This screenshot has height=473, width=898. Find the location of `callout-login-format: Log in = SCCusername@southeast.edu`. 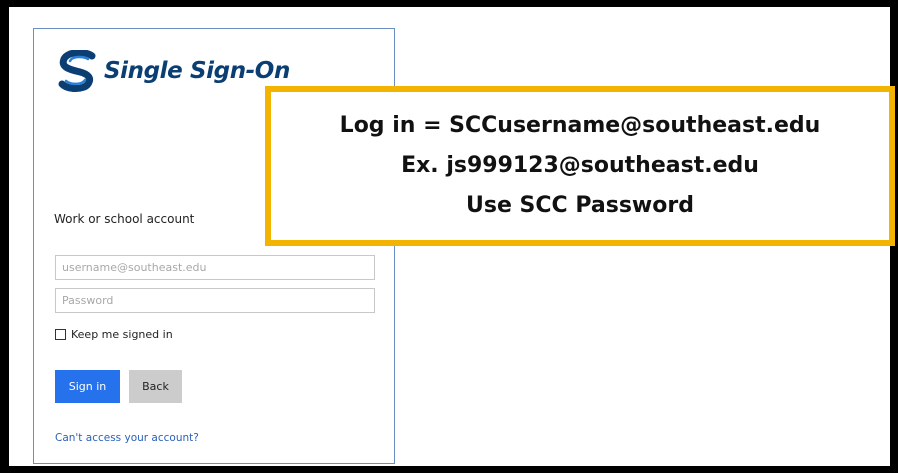

callout-login-format: Log in = SCCusername@southeast.edu is located at coordinates (580, 125).